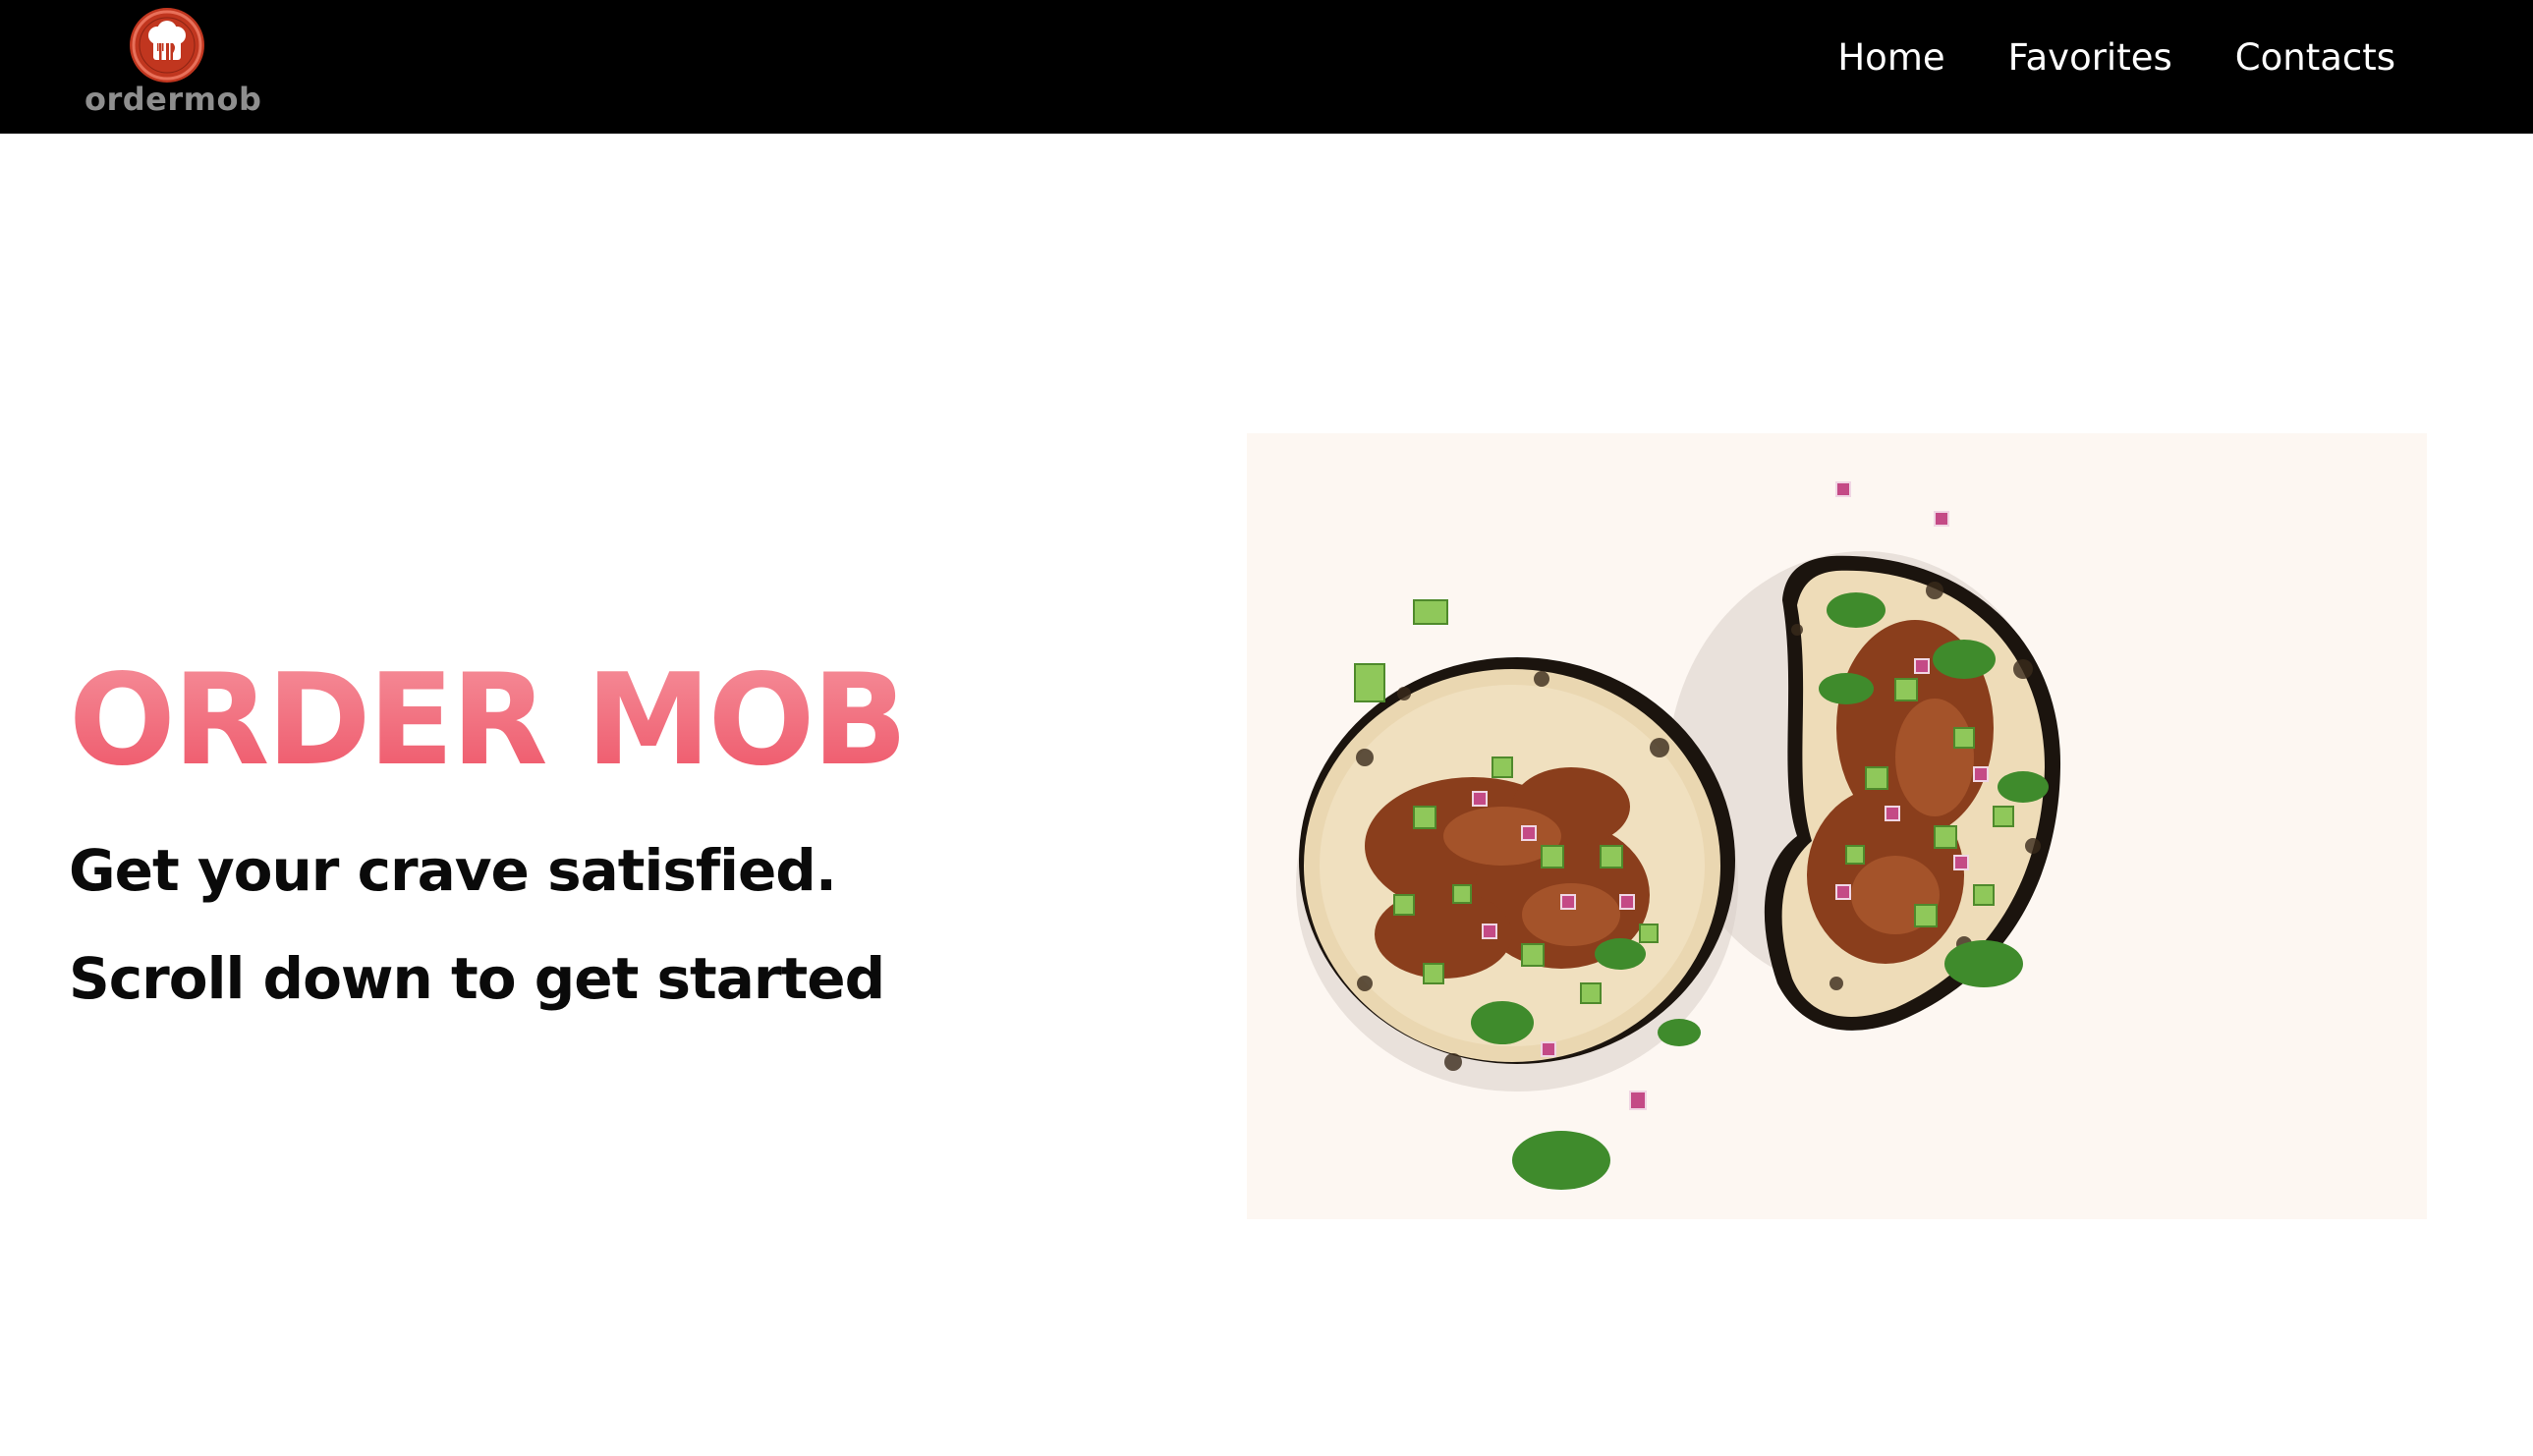 The height and width of the screenshot is (1456, 2533). Describe the element at coordinates (2315, 57) in the screenshot. I see `nav-link-contacts: Contacts` at that location.